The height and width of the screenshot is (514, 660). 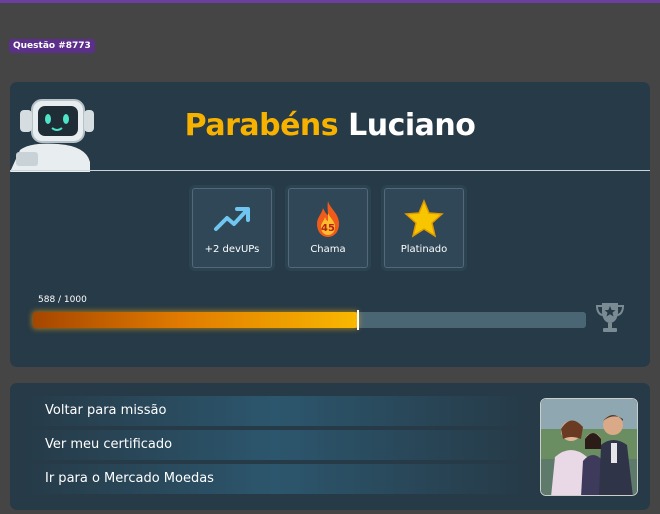 What do you see at coordinates (275, 411) in the screenshot?
I see `link-back-to-mission: Voltar para missão` at bounding box center [275, 411].